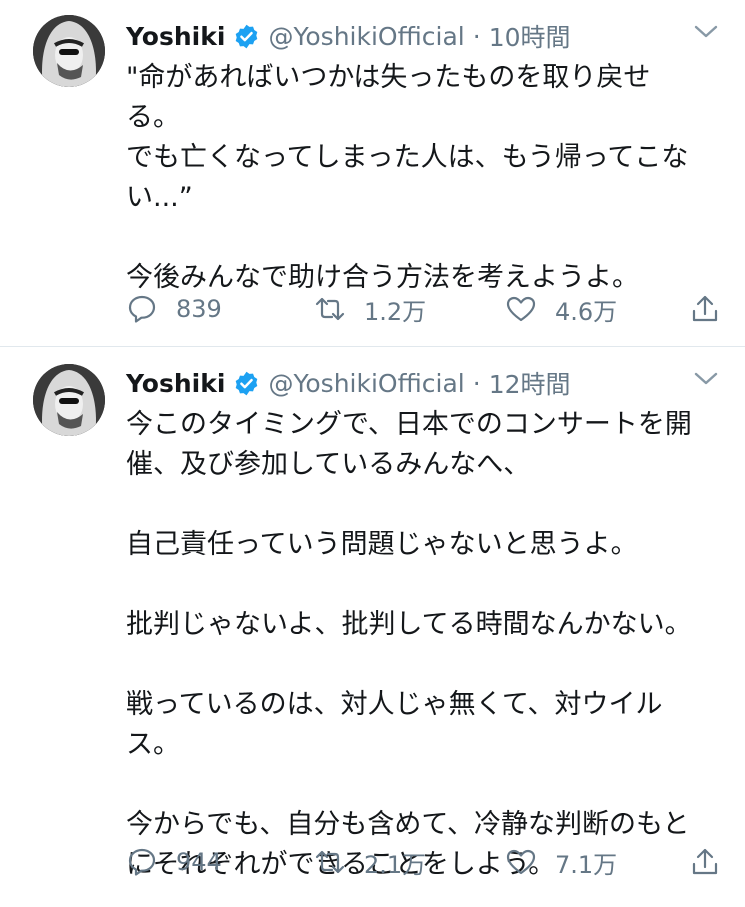  Describe the element at coordinates (586, 864) in the screenshot. I see `like-count: 7.1万` at that location.